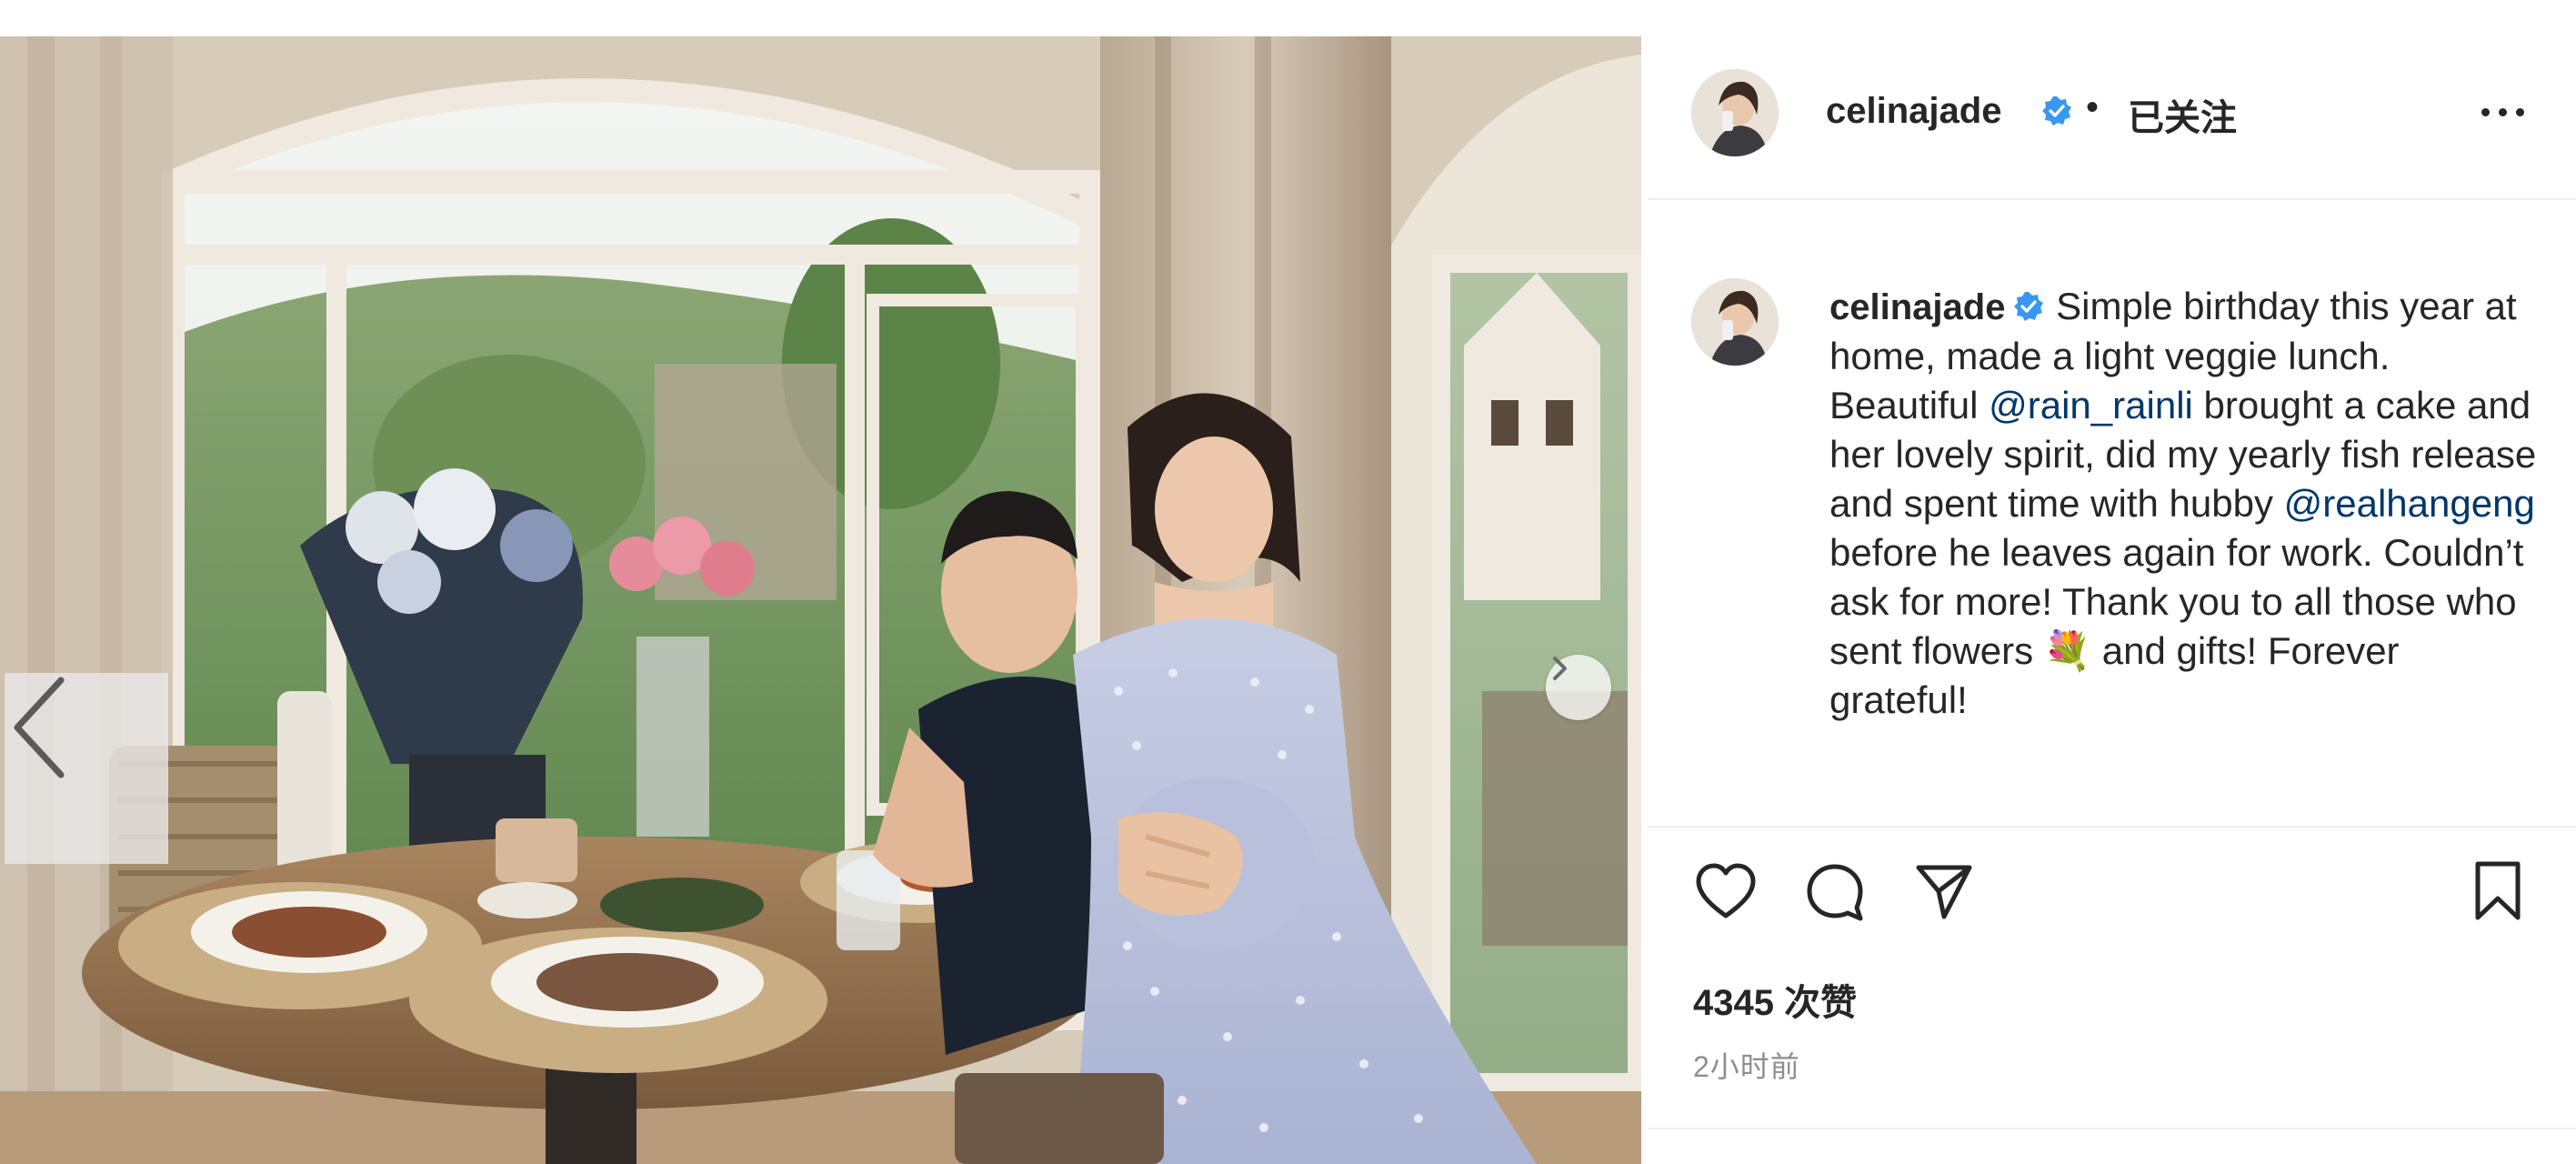 The width and height of the screenshot is (2576, 1164). What do you see at coordinates (2067, 651) in the screenshot?
I see `bouquet-emoji: 💐` at bounding box center [2067, 651].